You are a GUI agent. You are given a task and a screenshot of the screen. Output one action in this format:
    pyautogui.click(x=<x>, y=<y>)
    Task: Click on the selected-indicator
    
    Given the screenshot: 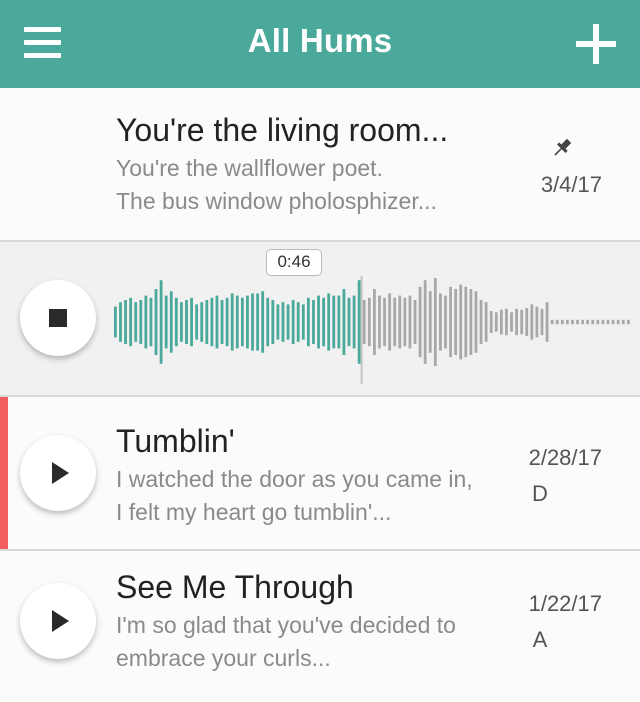 What is the action you would take?
    pyautogui.click(x=4, y=473)
    